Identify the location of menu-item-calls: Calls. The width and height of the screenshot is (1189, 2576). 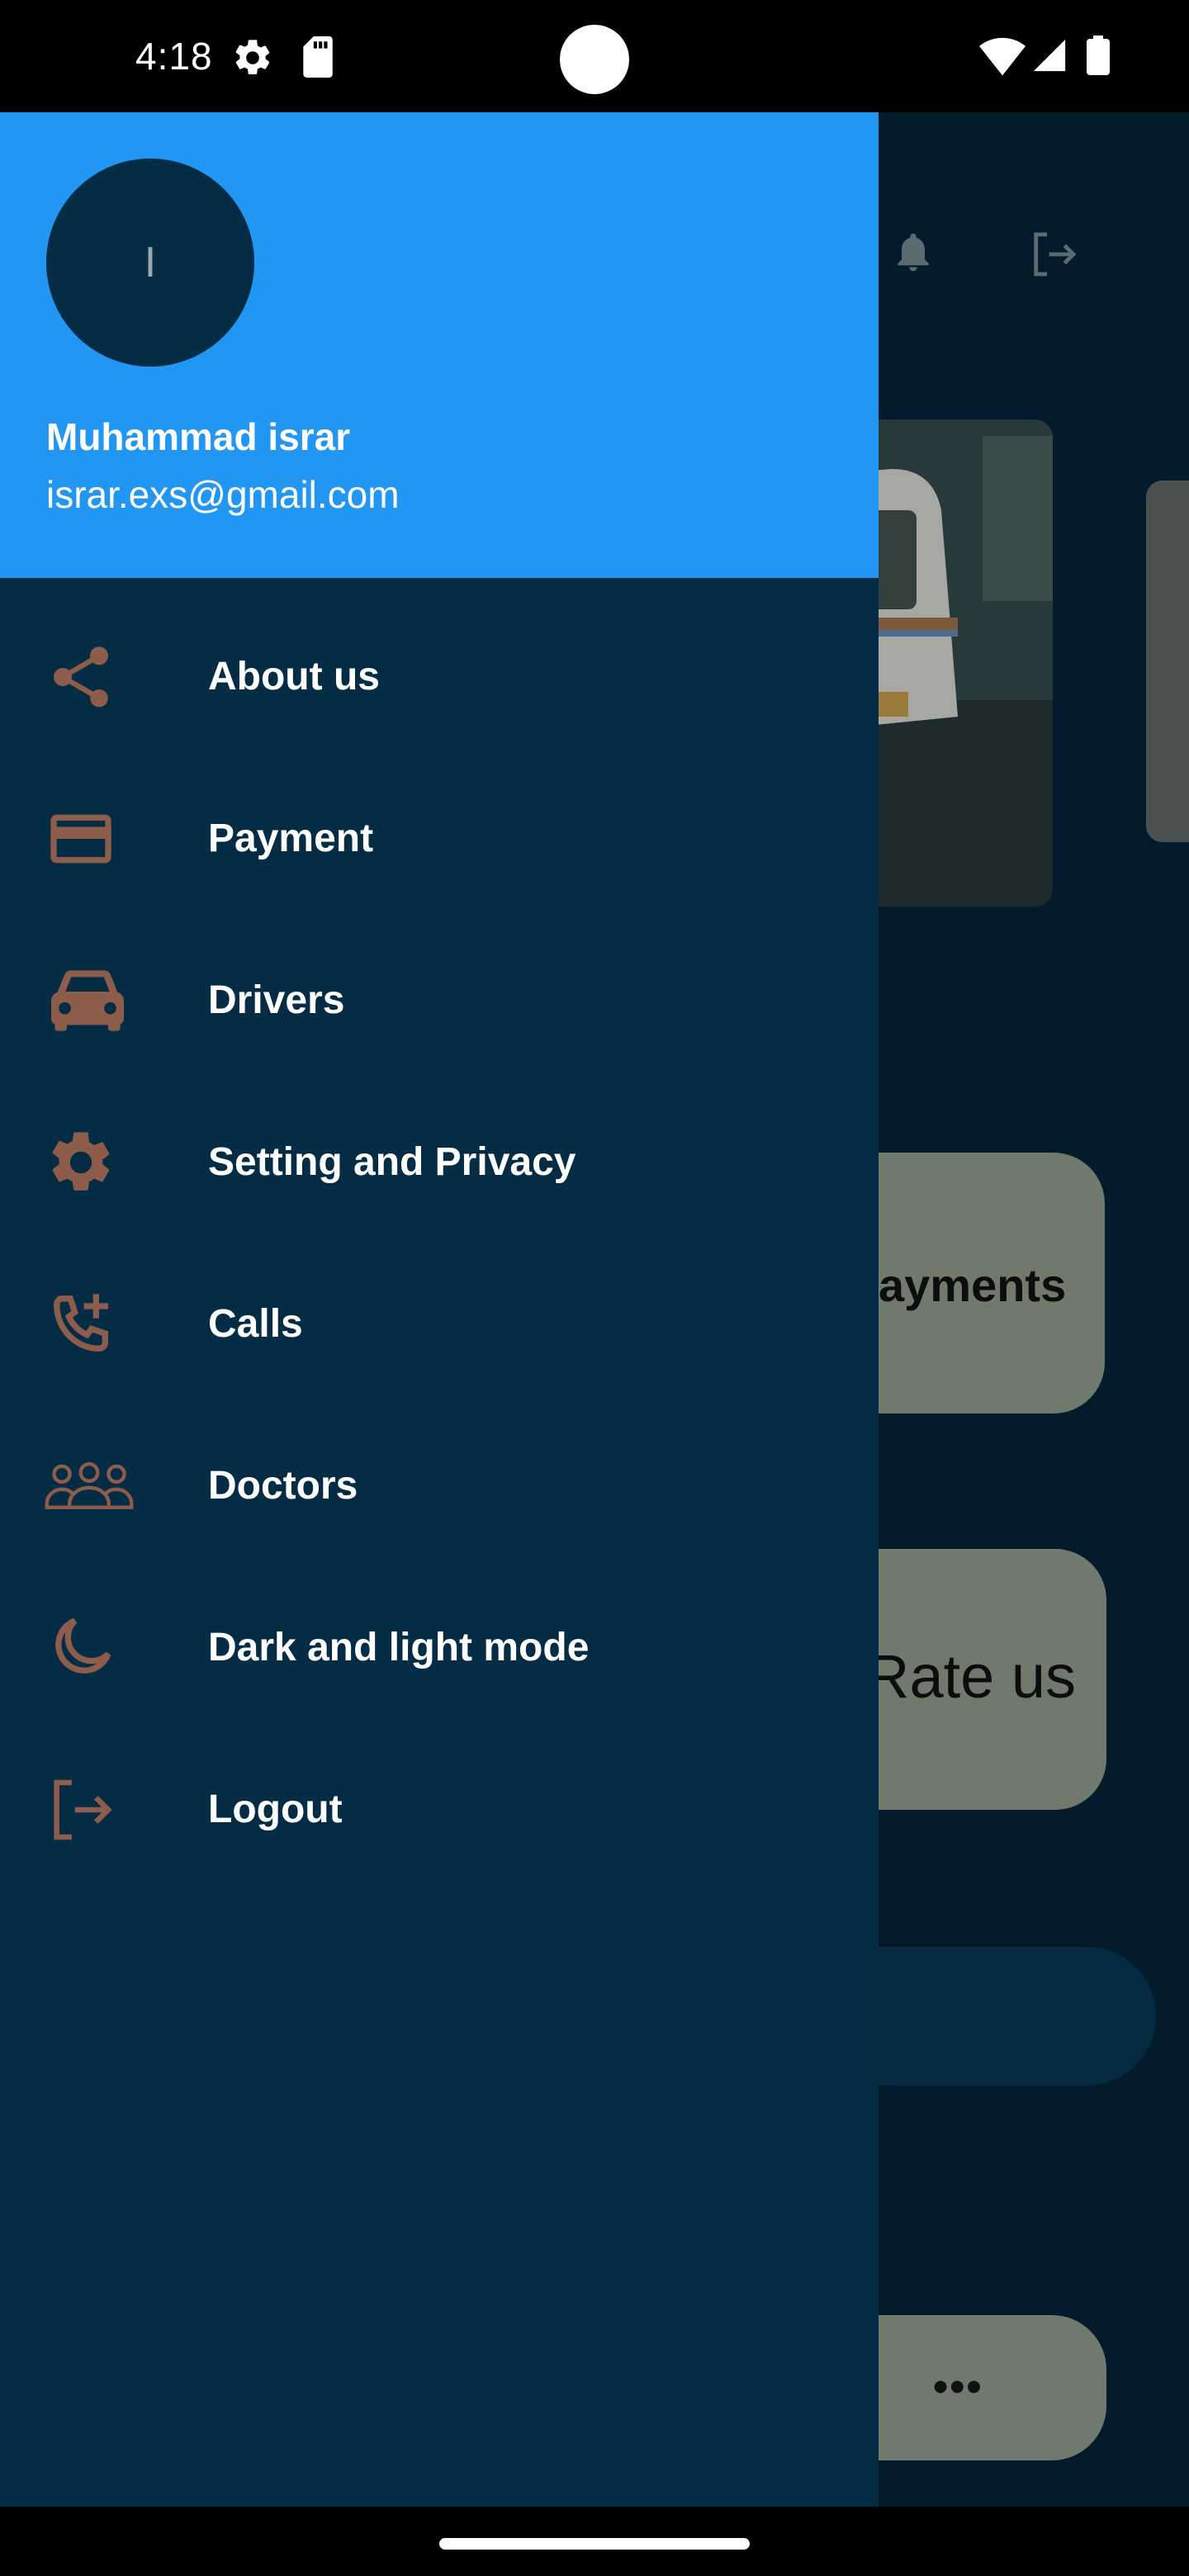
(439, 1324).